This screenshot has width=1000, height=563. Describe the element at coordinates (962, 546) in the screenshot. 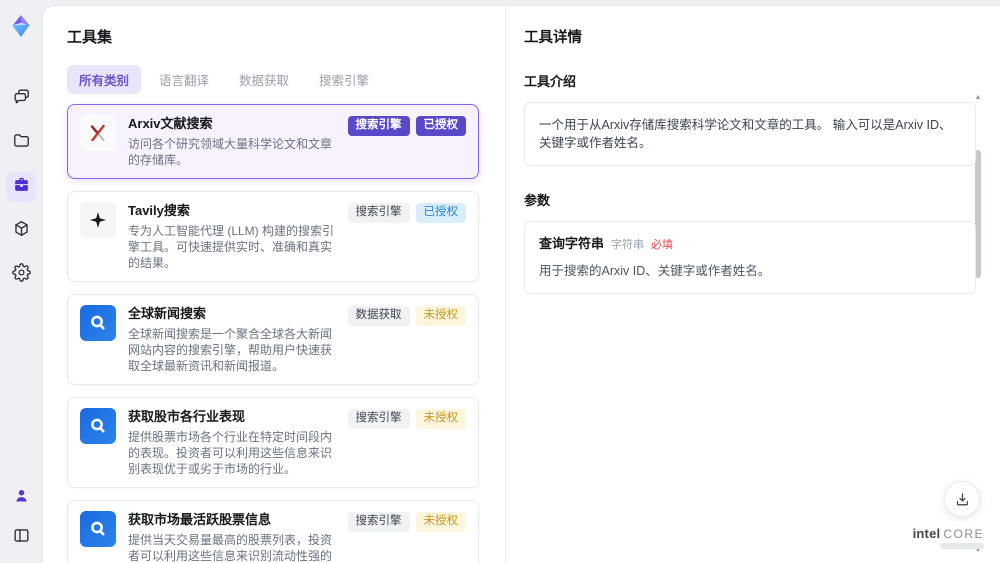

I see `intel-sub-brand` at that location.